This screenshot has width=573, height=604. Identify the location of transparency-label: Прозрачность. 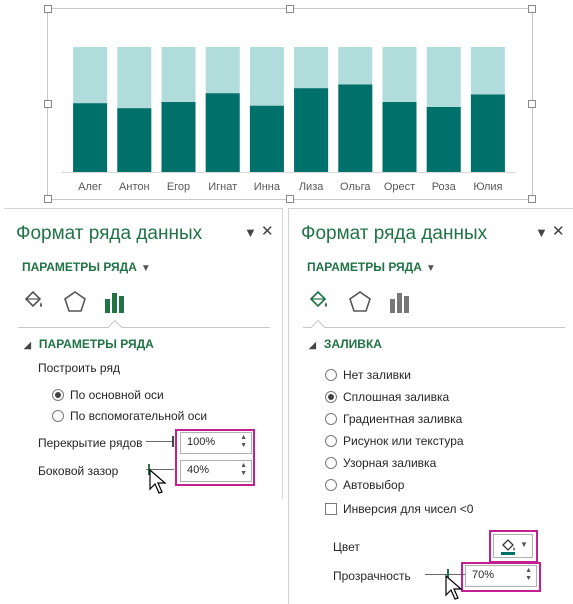
(372, 576).